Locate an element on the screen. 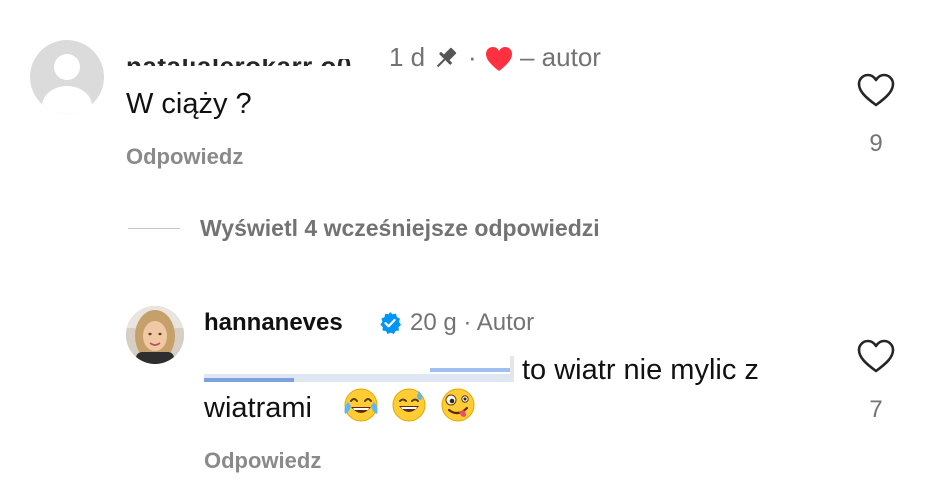  verified-badge-icon is located at coordinates (390, 323).